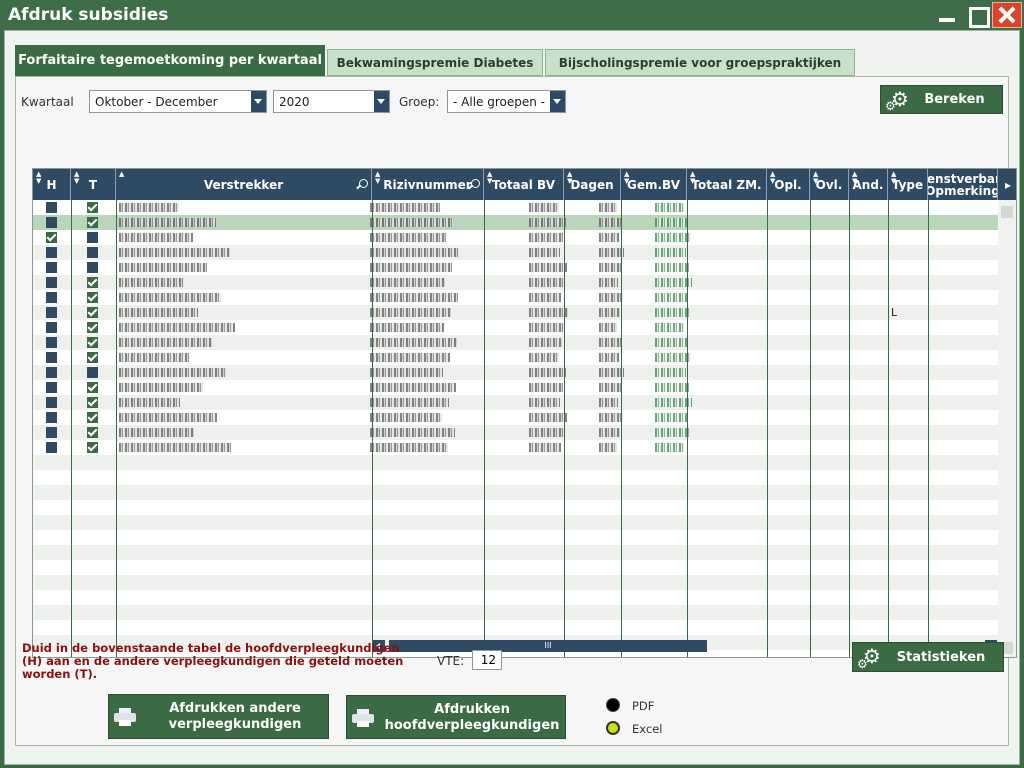 This screenshot has width=1024, height=768. I want to click on col-header-ovl: ▲ ▼ Ovl., so click(829, 184).